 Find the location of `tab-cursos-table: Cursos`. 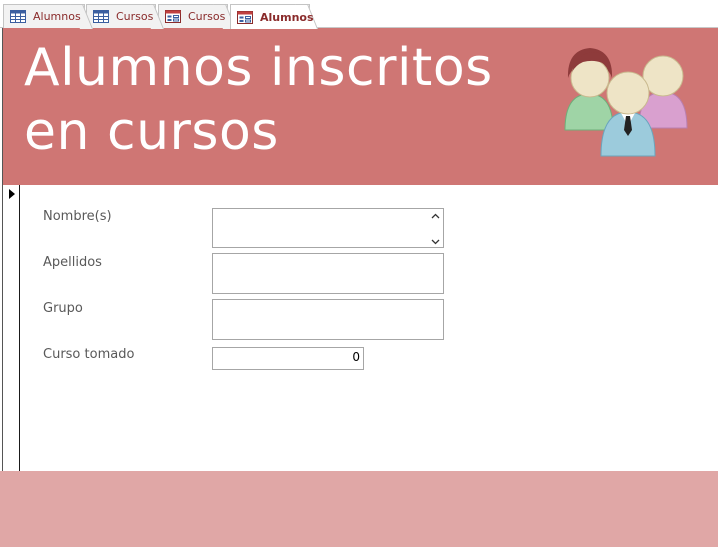

tab-cursos-table: Cursos is located at coordinates (121, 16).